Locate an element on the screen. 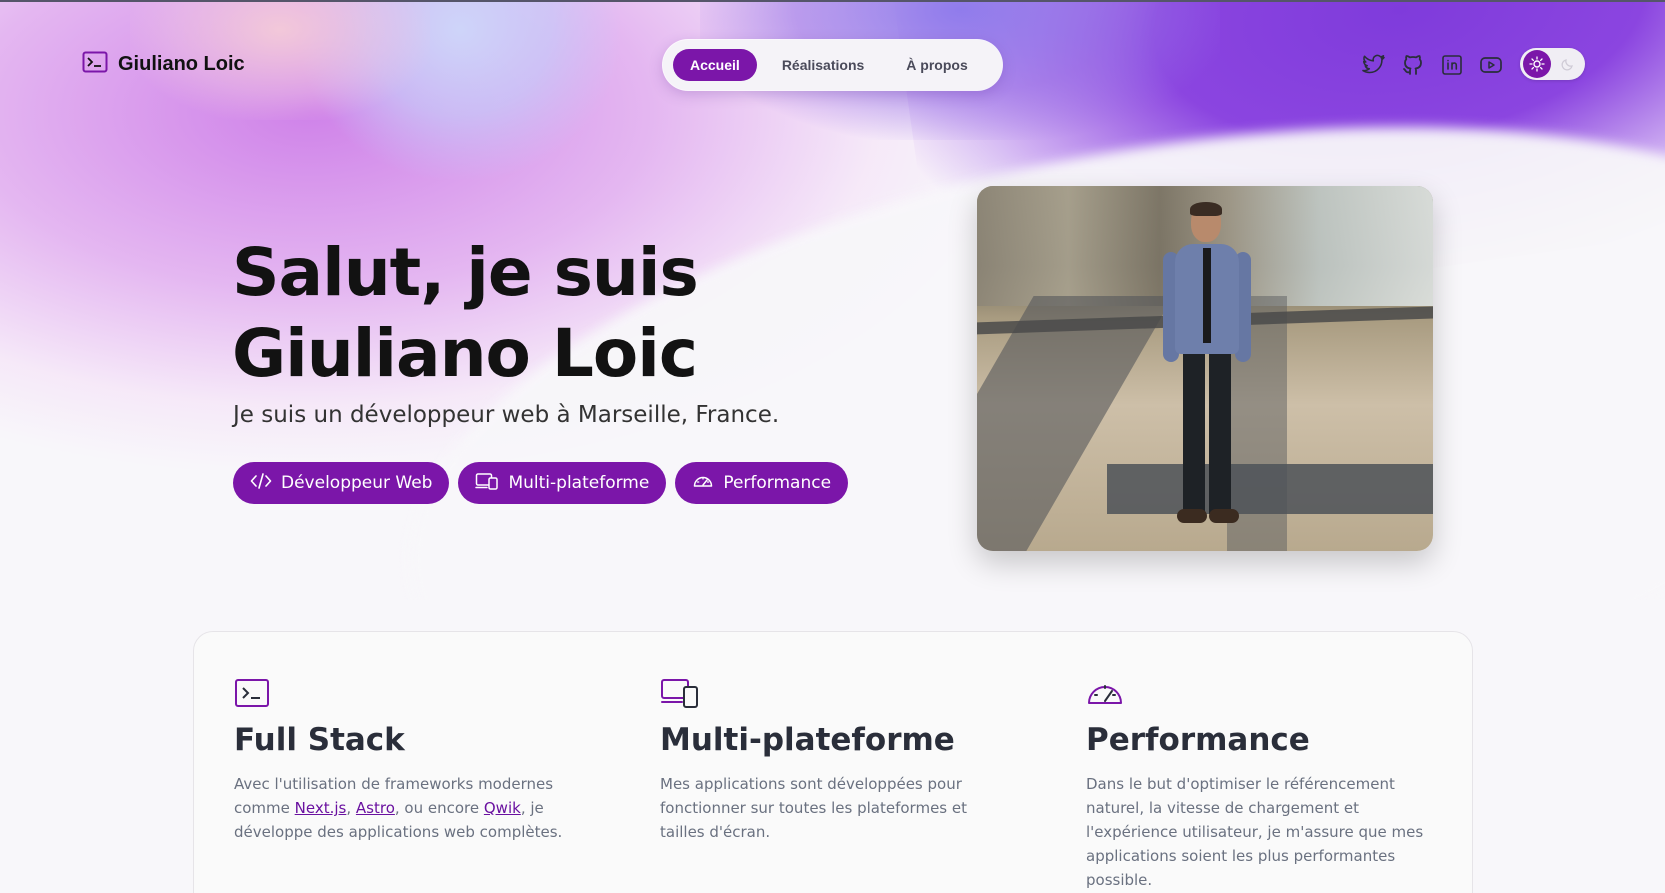 Image resolution: width=1665 pixels, height=893 pixels. youtube-icon is located at coordinates (1491, 65).